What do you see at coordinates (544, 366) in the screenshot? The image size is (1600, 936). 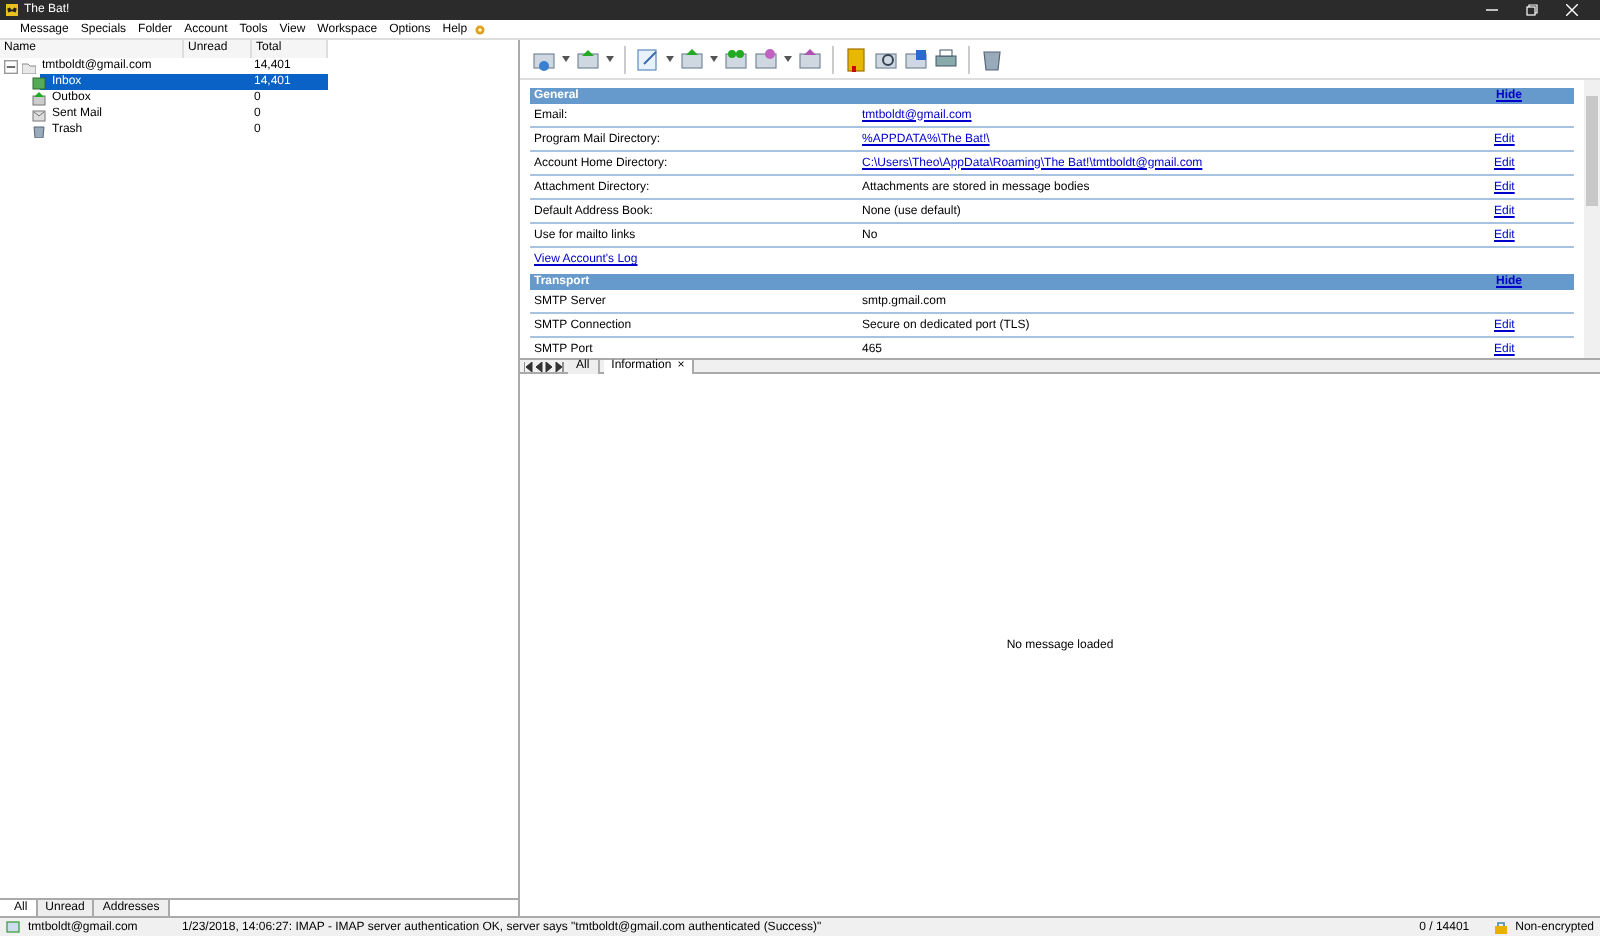 I see `tab-navigation-icon` at bounding box center [544, 366].